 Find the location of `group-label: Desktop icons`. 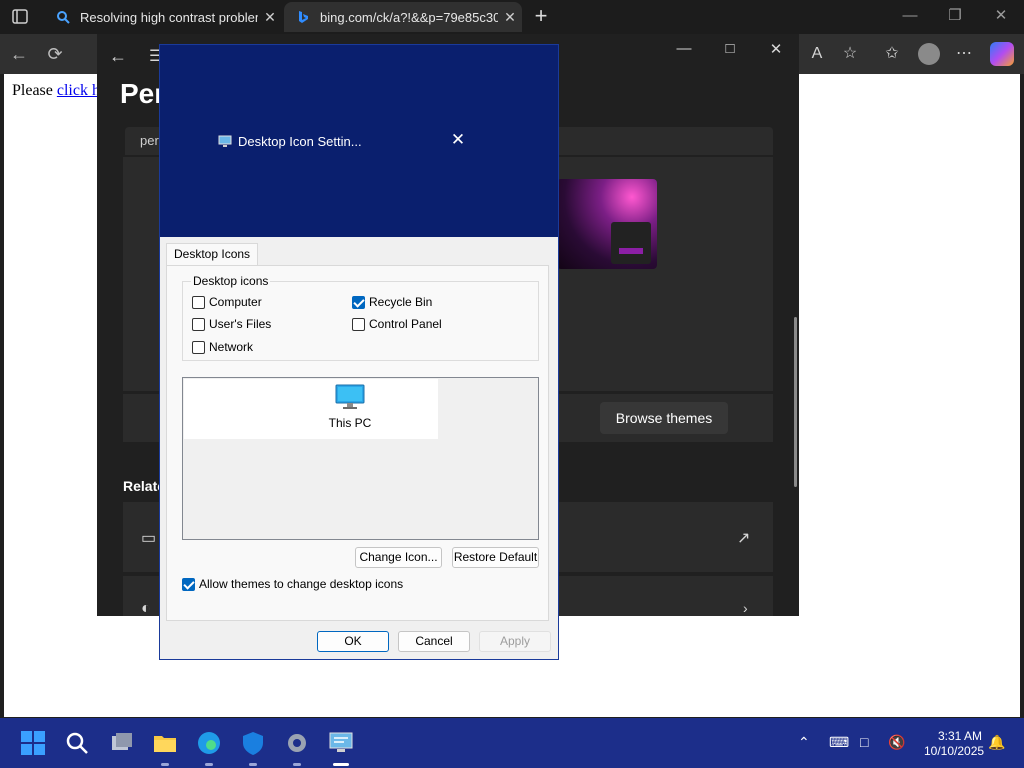

group-label: Desktop icons is located at coordinates (231, 281).